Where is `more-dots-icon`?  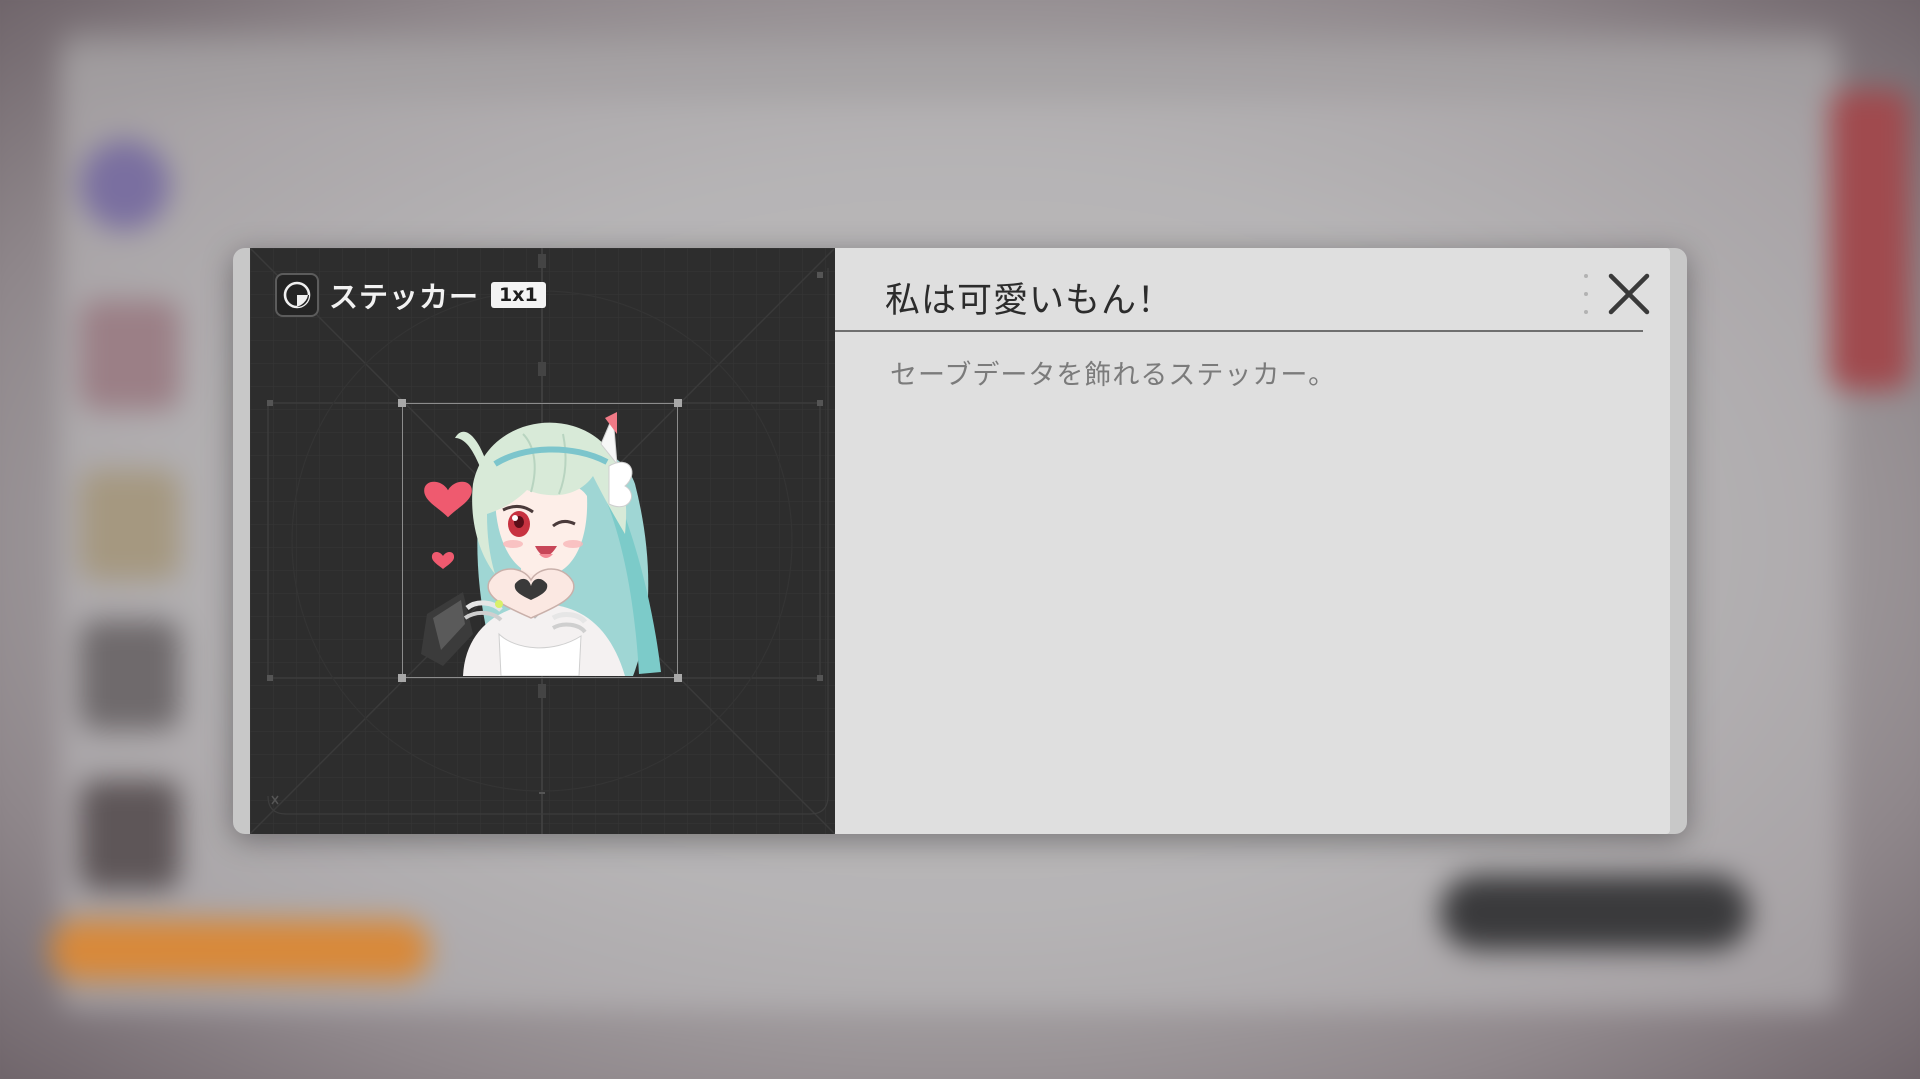
more-dots-icon is located at coordinates (1586, 294).